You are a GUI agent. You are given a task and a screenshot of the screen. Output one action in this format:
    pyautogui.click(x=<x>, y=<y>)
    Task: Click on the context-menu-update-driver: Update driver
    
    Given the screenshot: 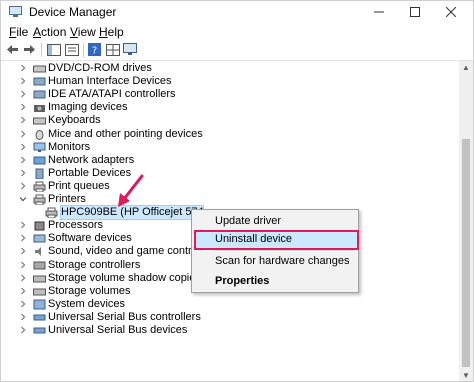 What is the action you would take?
    pyautogui.click(x=275, y=221)
    